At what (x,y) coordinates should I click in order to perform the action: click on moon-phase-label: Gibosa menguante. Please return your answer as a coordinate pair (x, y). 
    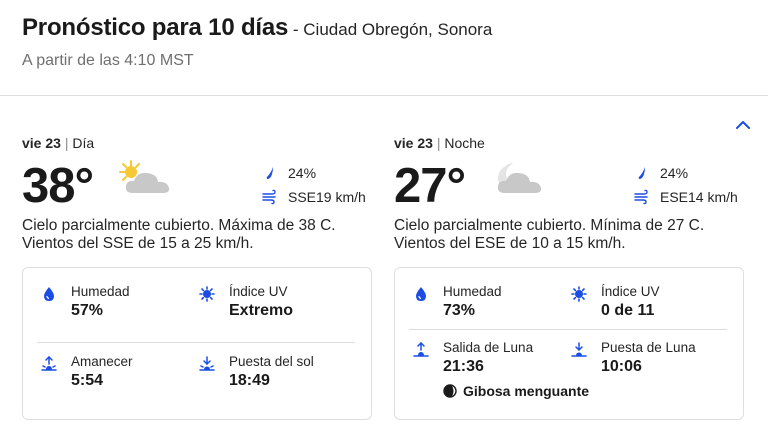
    Looking at the image, I should click on (526, 391).